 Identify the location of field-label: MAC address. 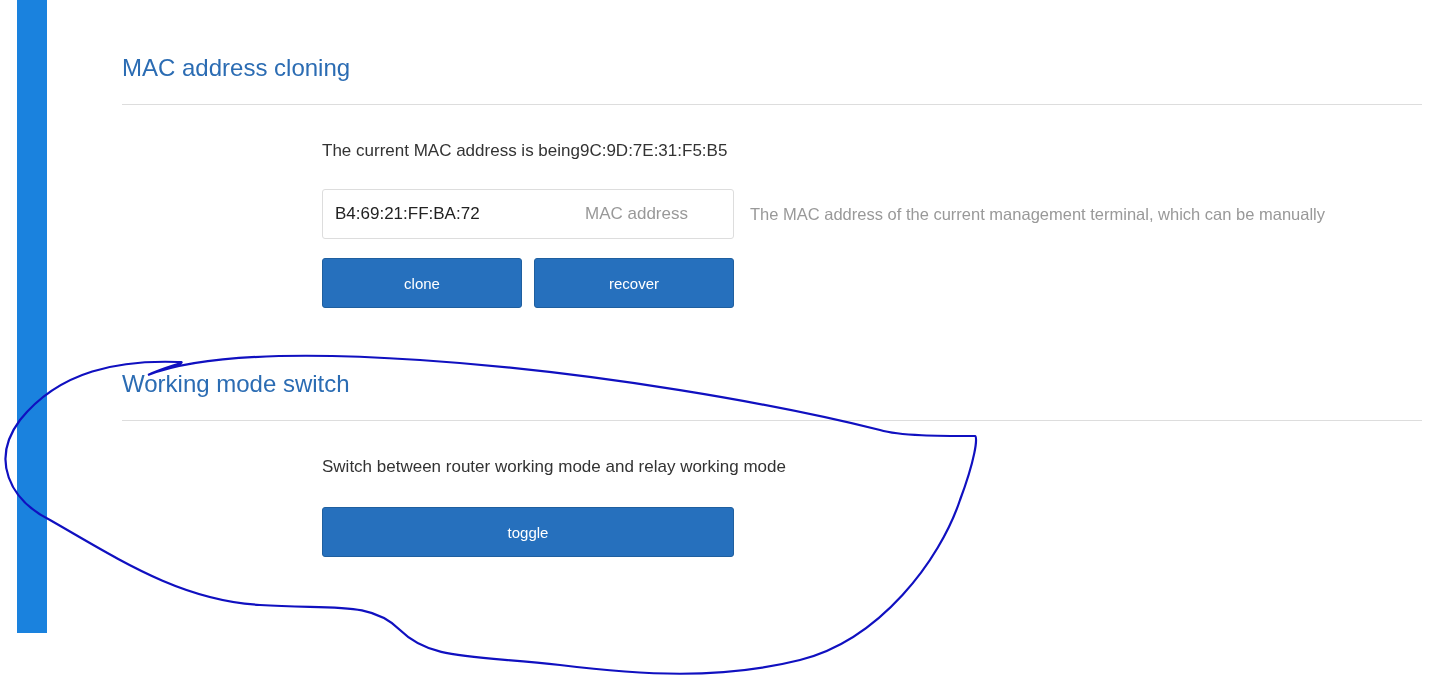
(636, 214).